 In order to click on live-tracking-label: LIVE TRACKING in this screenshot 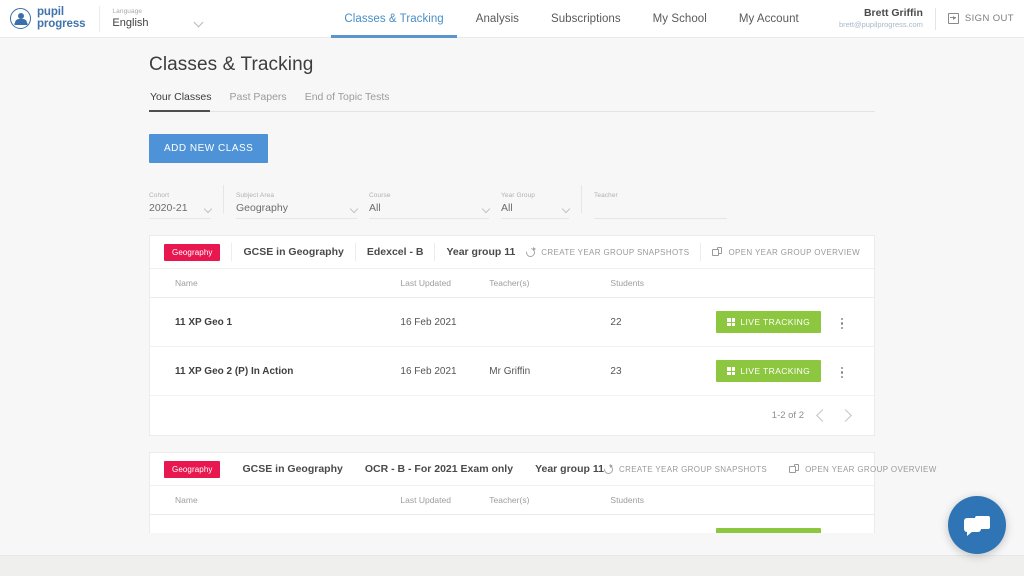, I will do `click(775, 322)`.